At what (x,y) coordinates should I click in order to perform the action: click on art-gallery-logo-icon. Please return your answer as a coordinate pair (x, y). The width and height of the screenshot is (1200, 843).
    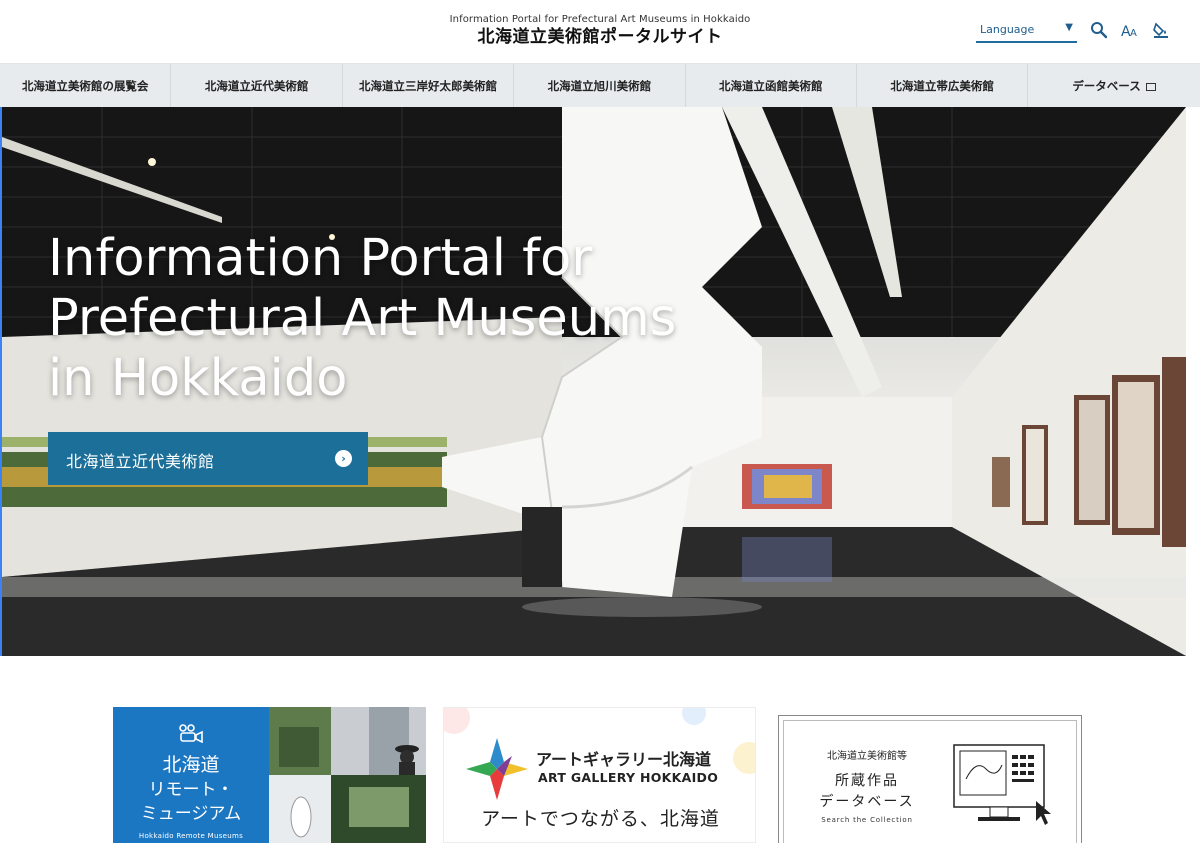
    Looking at the image, I should click on (497, 769).